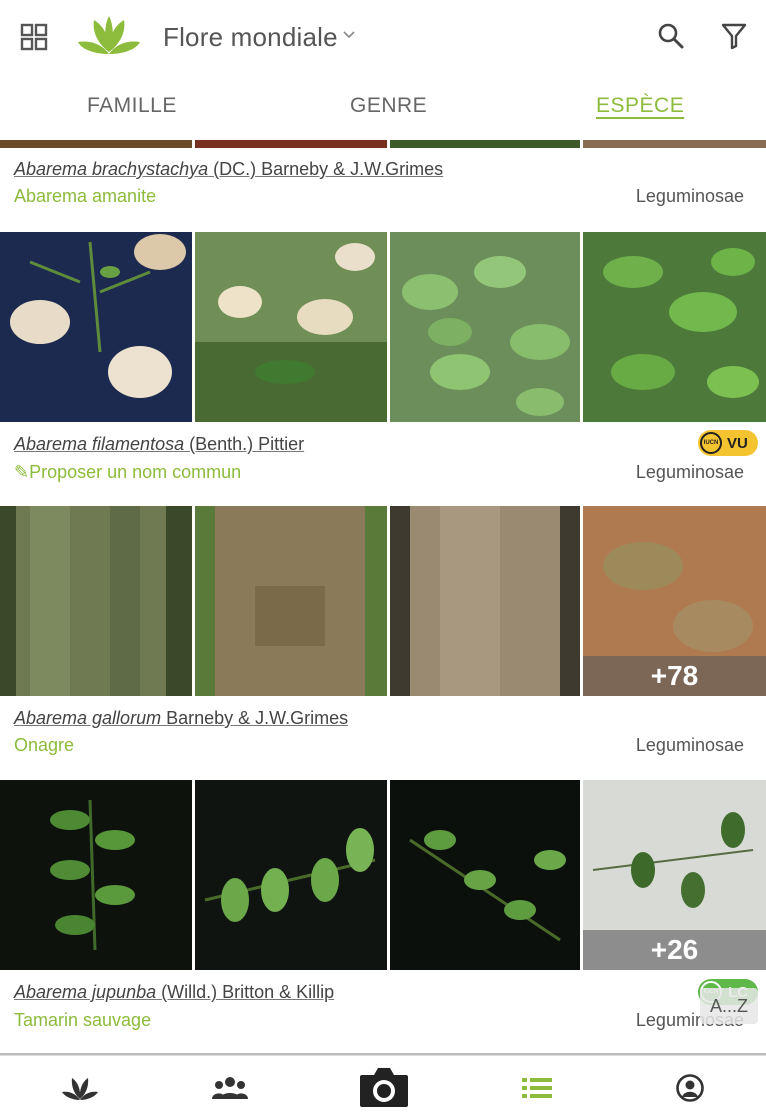  I want to click on plant-icon, so click(80, 1089).